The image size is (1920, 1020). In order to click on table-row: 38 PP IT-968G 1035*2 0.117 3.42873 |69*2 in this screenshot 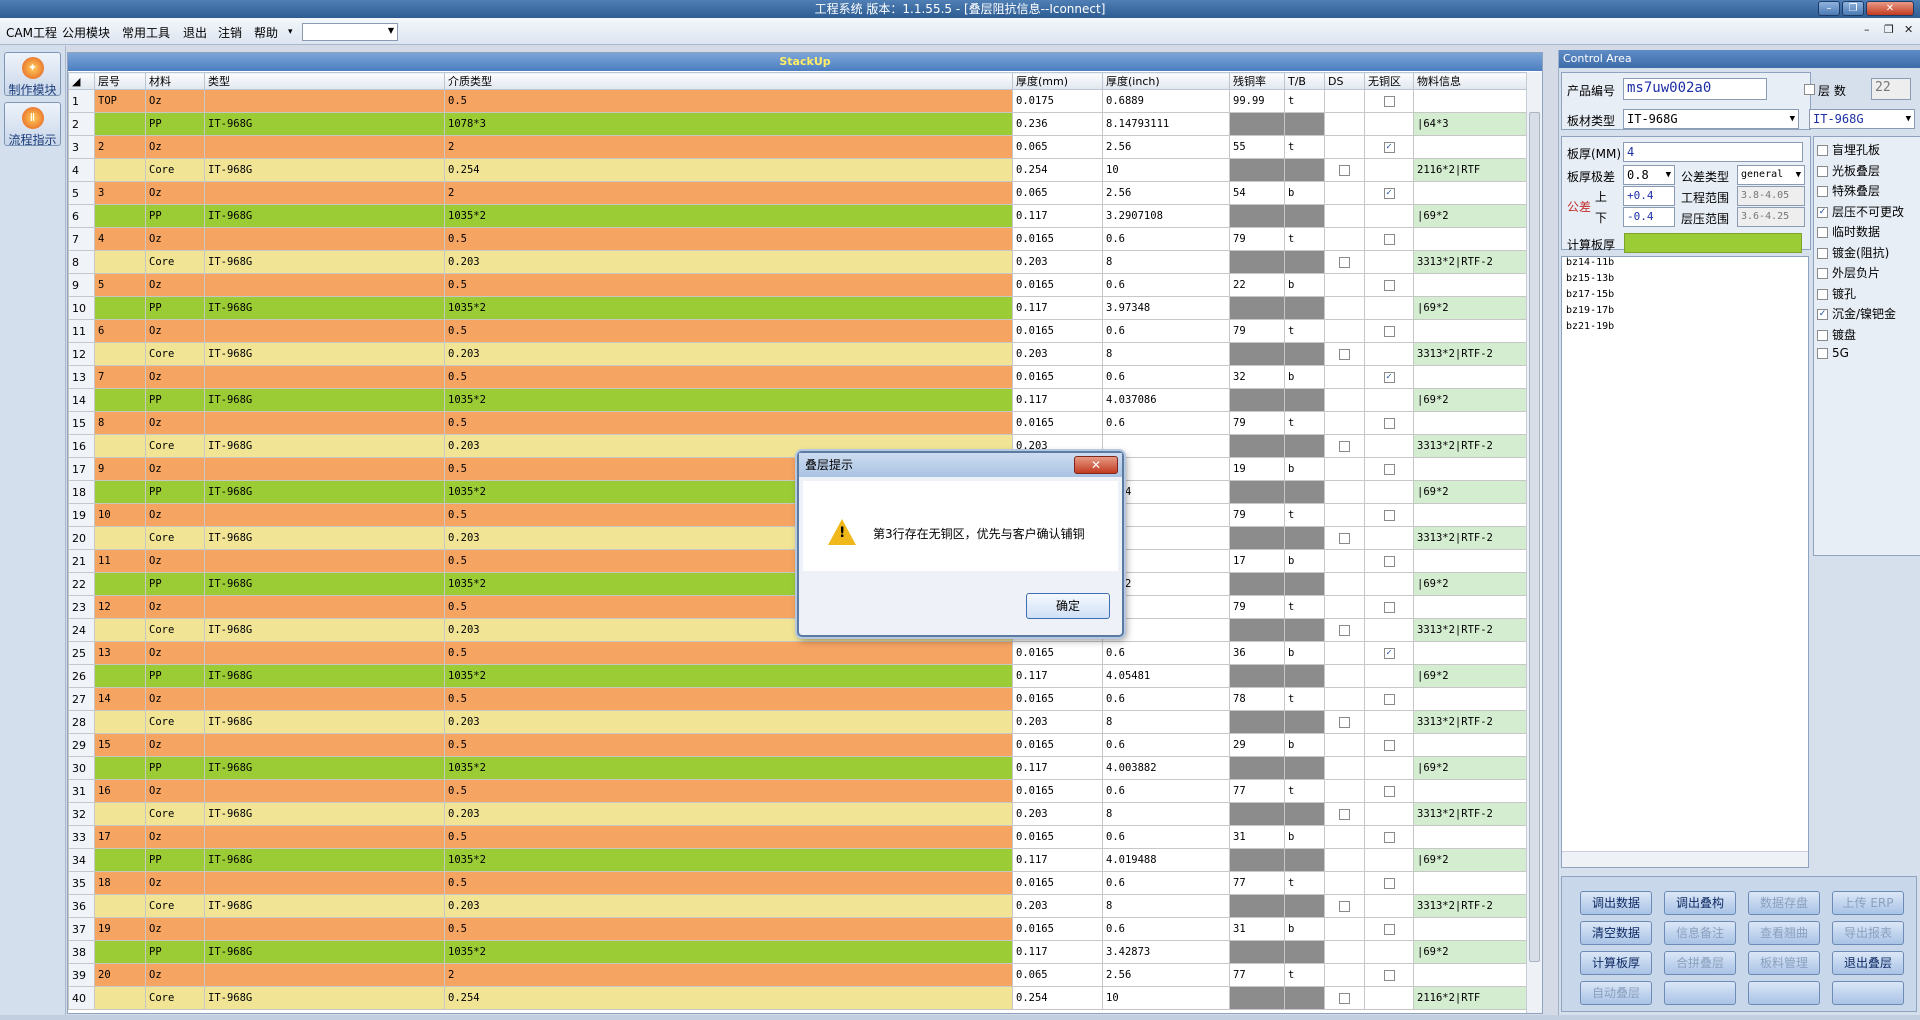, I will do `click(802, 952)`.